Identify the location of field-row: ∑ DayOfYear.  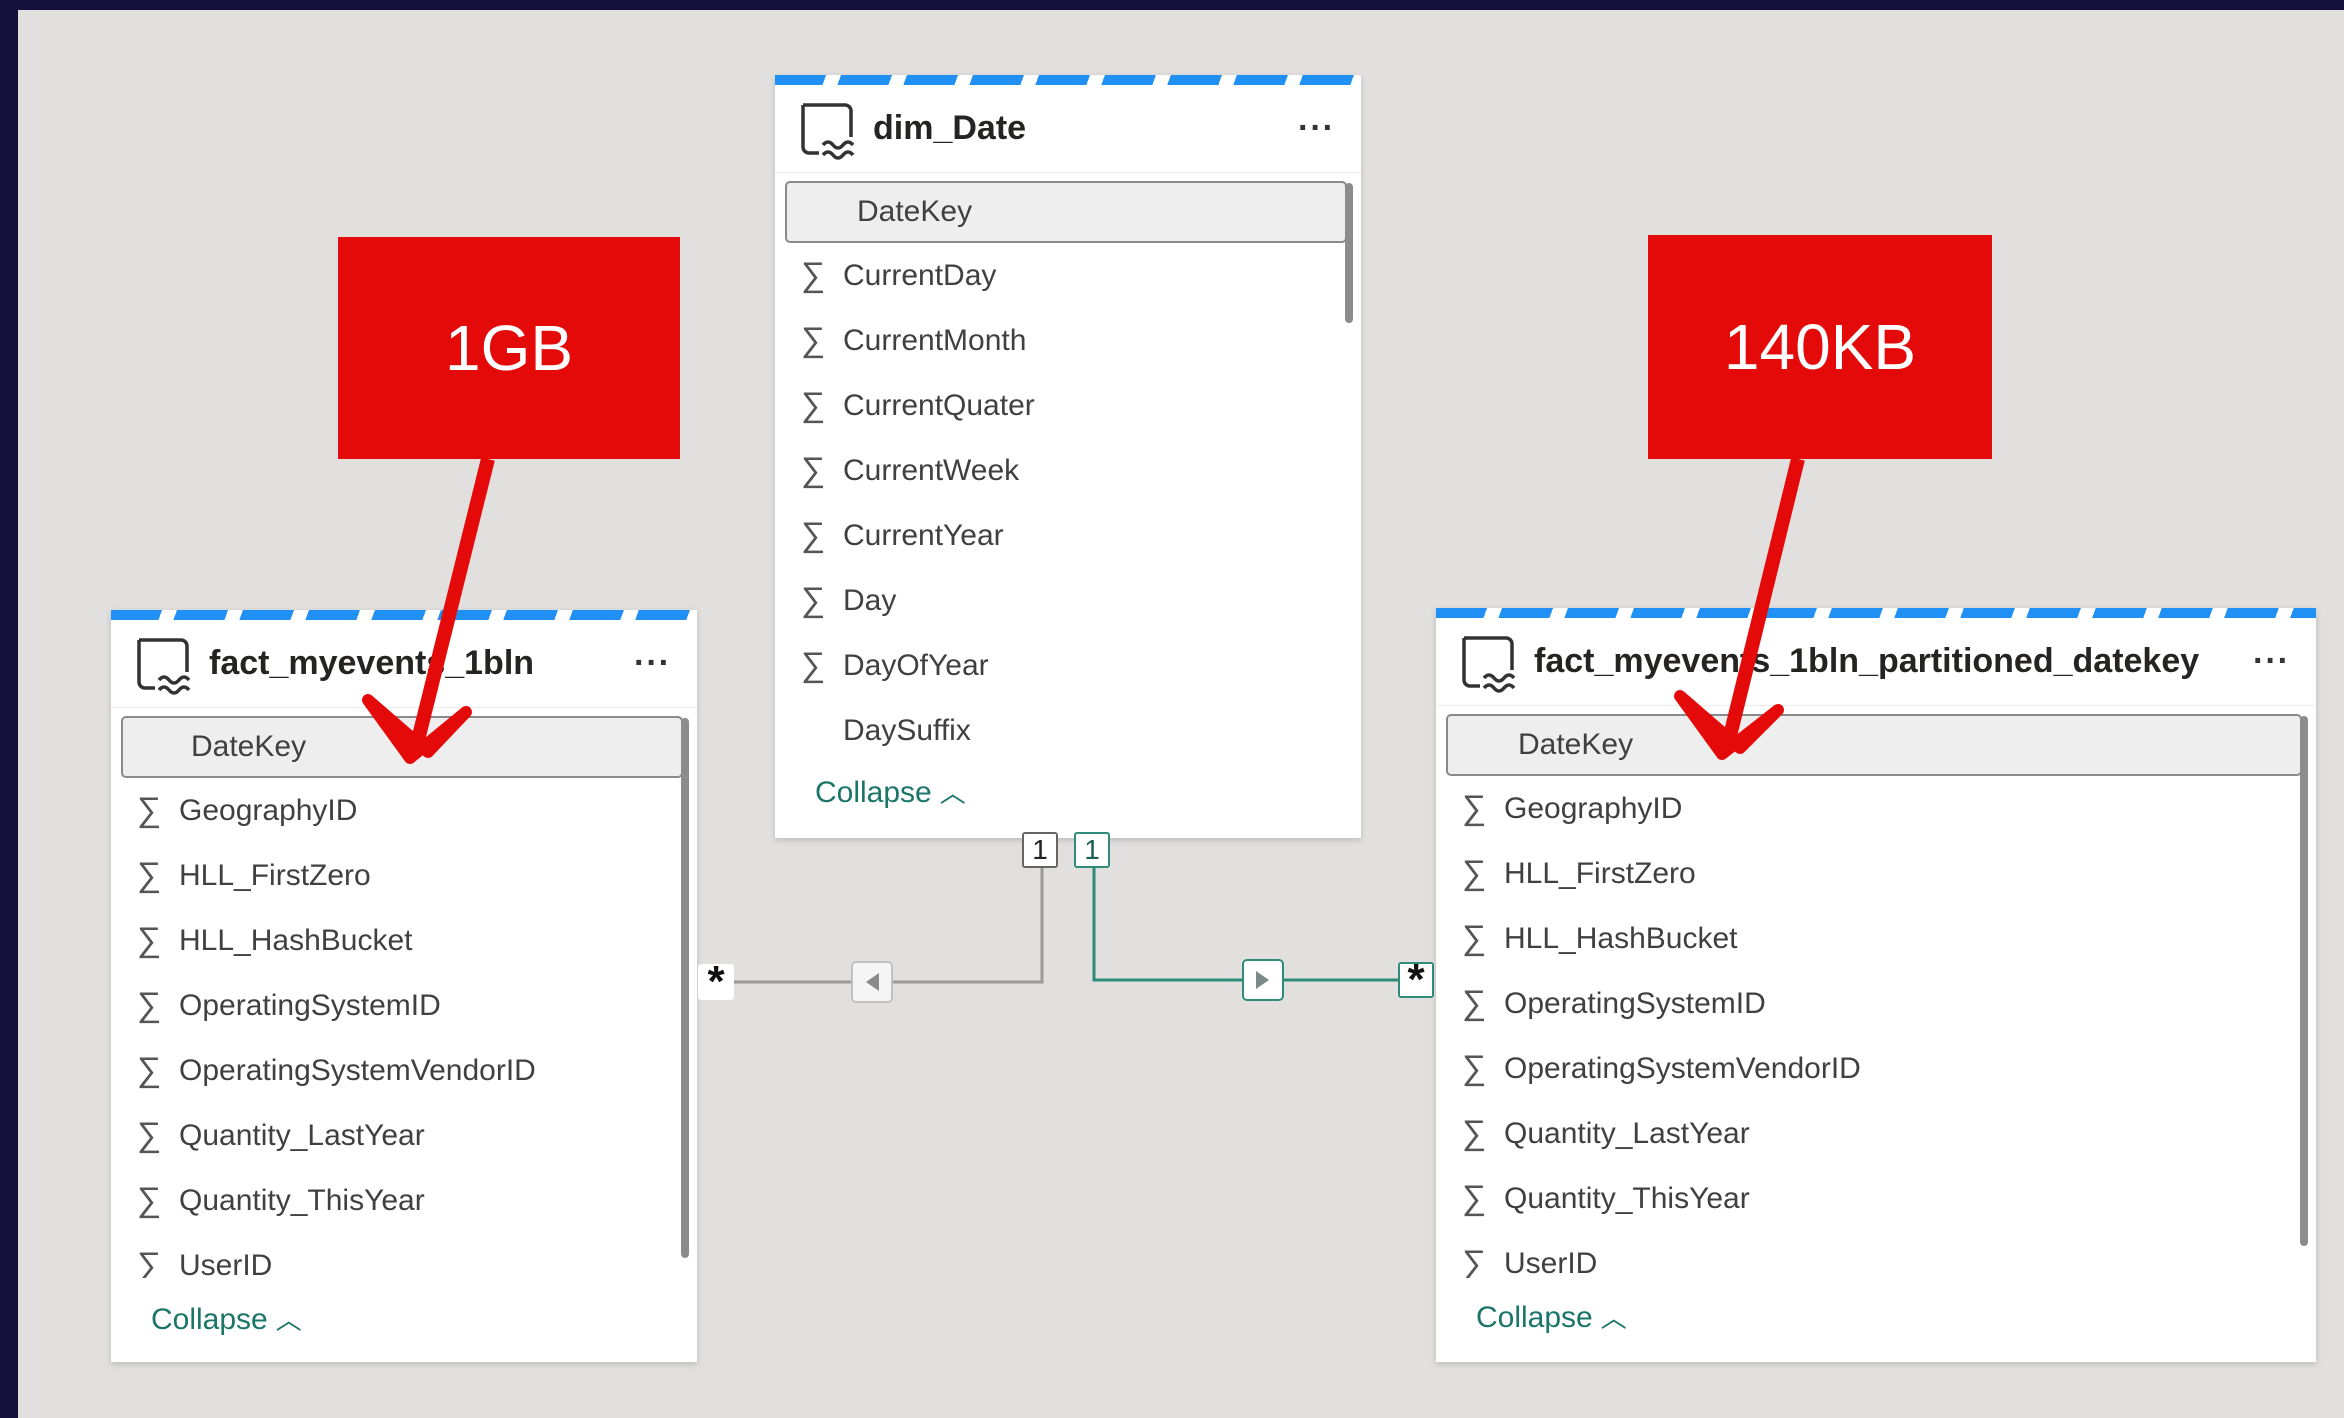
(1068, 665).